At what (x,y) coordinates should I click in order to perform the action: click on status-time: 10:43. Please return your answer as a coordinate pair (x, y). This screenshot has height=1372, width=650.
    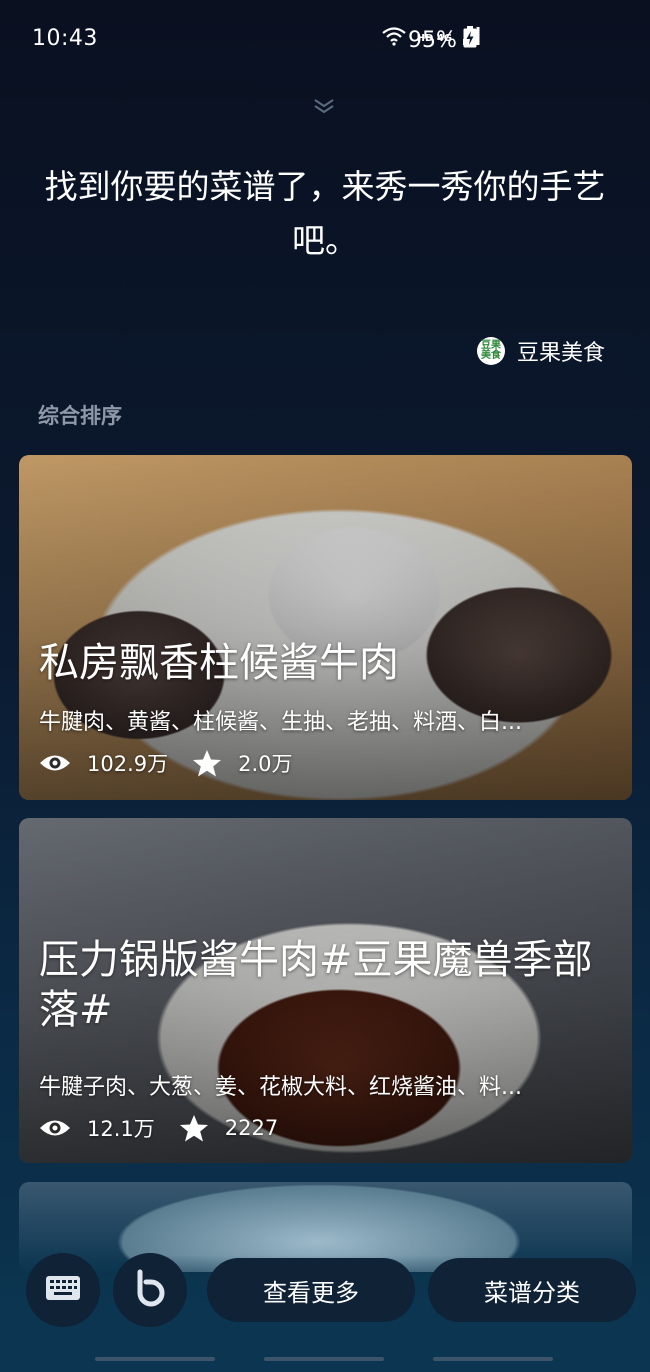
    Looking at the image, I should click on (65, 38).